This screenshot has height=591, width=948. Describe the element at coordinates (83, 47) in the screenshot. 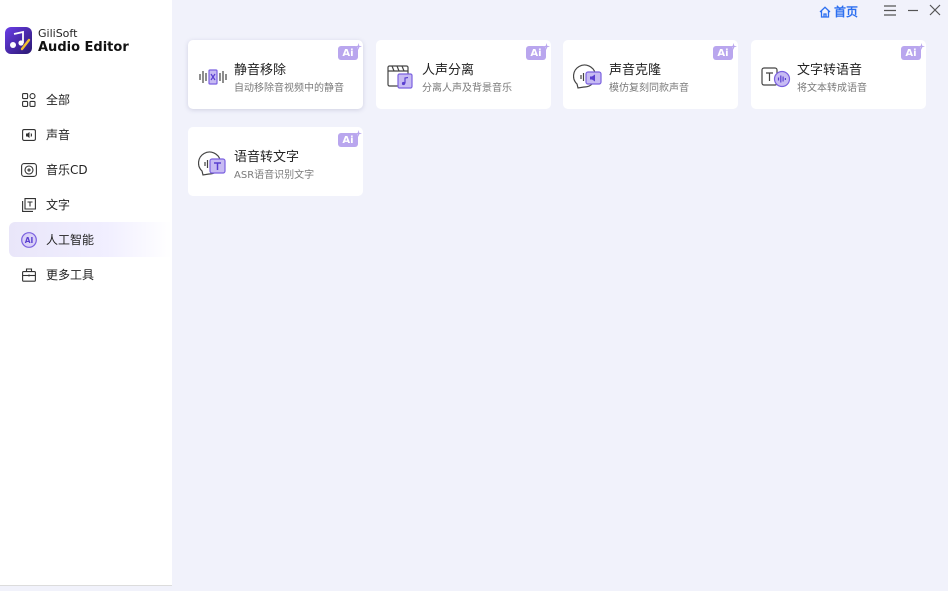

I see `app-product-name: Audio Editor` at that location.